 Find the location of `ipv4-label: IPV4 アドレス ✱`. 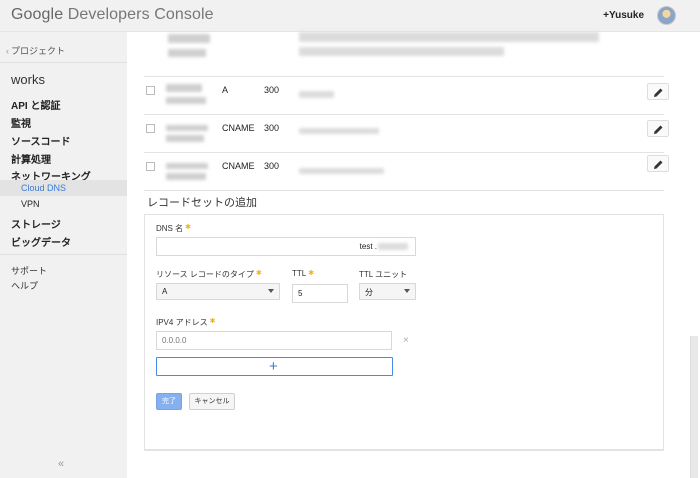

ipv4-label: IPV4 アドレス ✱ is located at coordinates (185, 322).